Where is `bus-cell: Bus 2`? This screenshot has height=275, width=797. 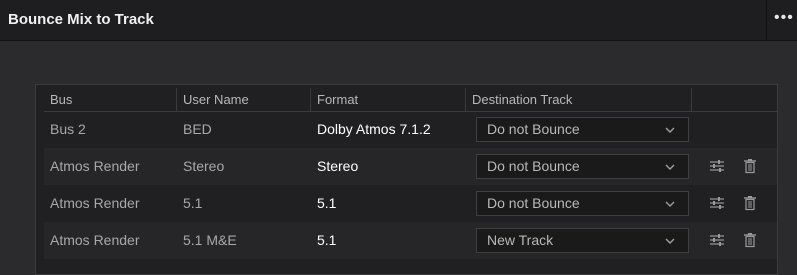
bus-cell: Bus 2 is located at coordinates (68, 129).